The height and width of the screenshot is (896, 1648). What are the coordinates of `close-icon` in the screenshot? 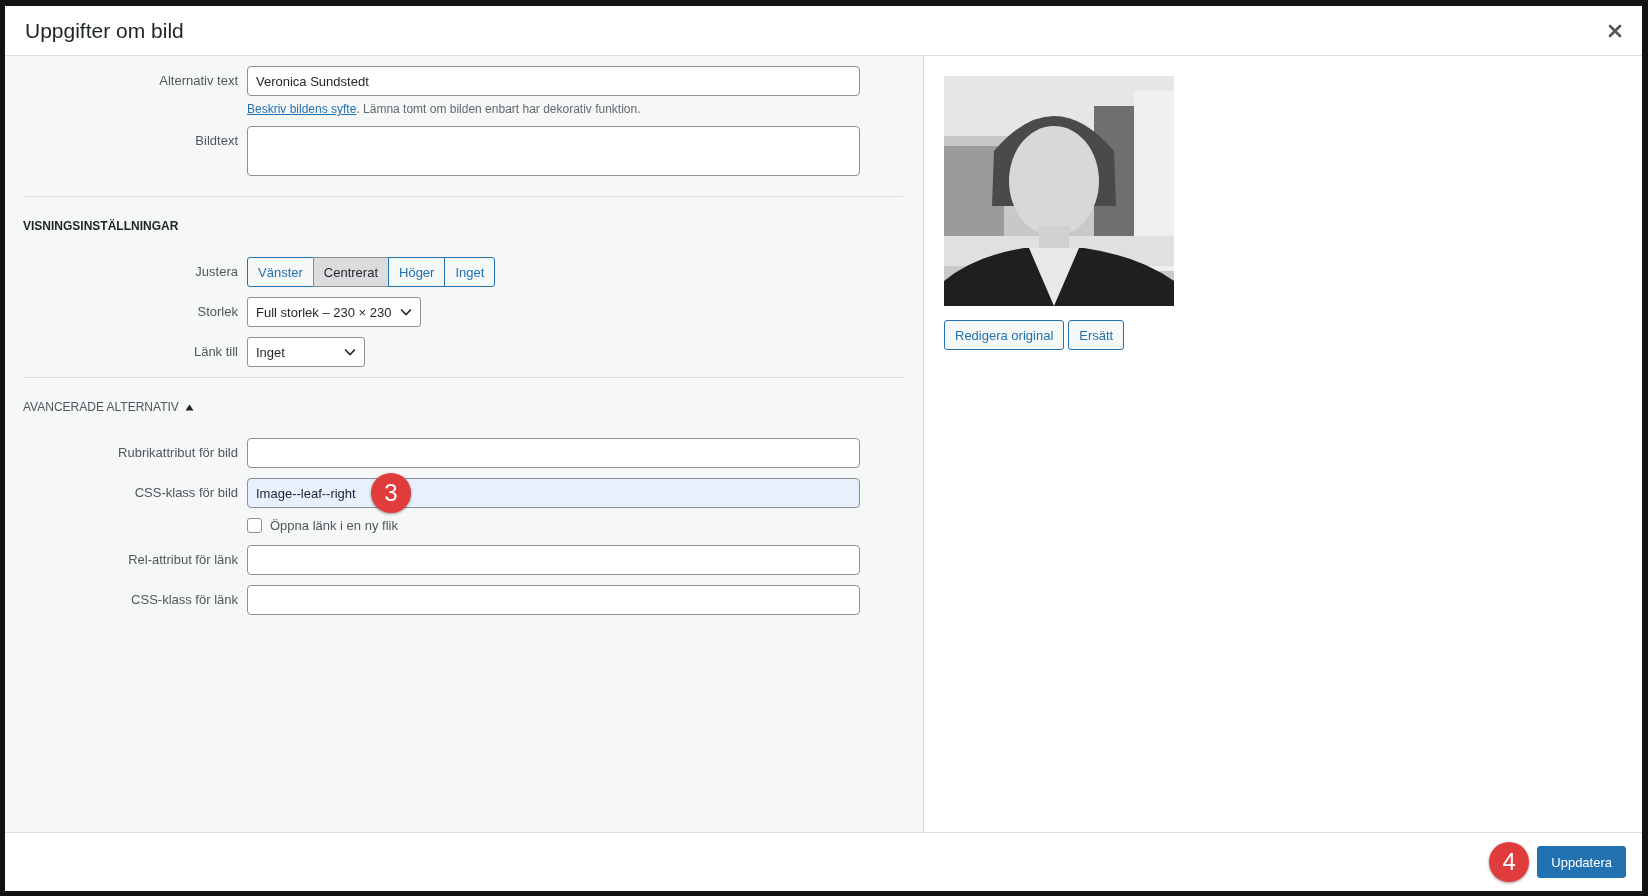 It's located at (1615, 30).